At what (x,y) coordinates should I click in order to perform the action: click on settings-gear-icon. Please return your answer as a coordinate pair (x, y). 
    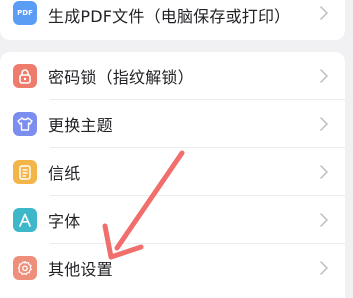
    Looking at the image, I should click on (25, 268).